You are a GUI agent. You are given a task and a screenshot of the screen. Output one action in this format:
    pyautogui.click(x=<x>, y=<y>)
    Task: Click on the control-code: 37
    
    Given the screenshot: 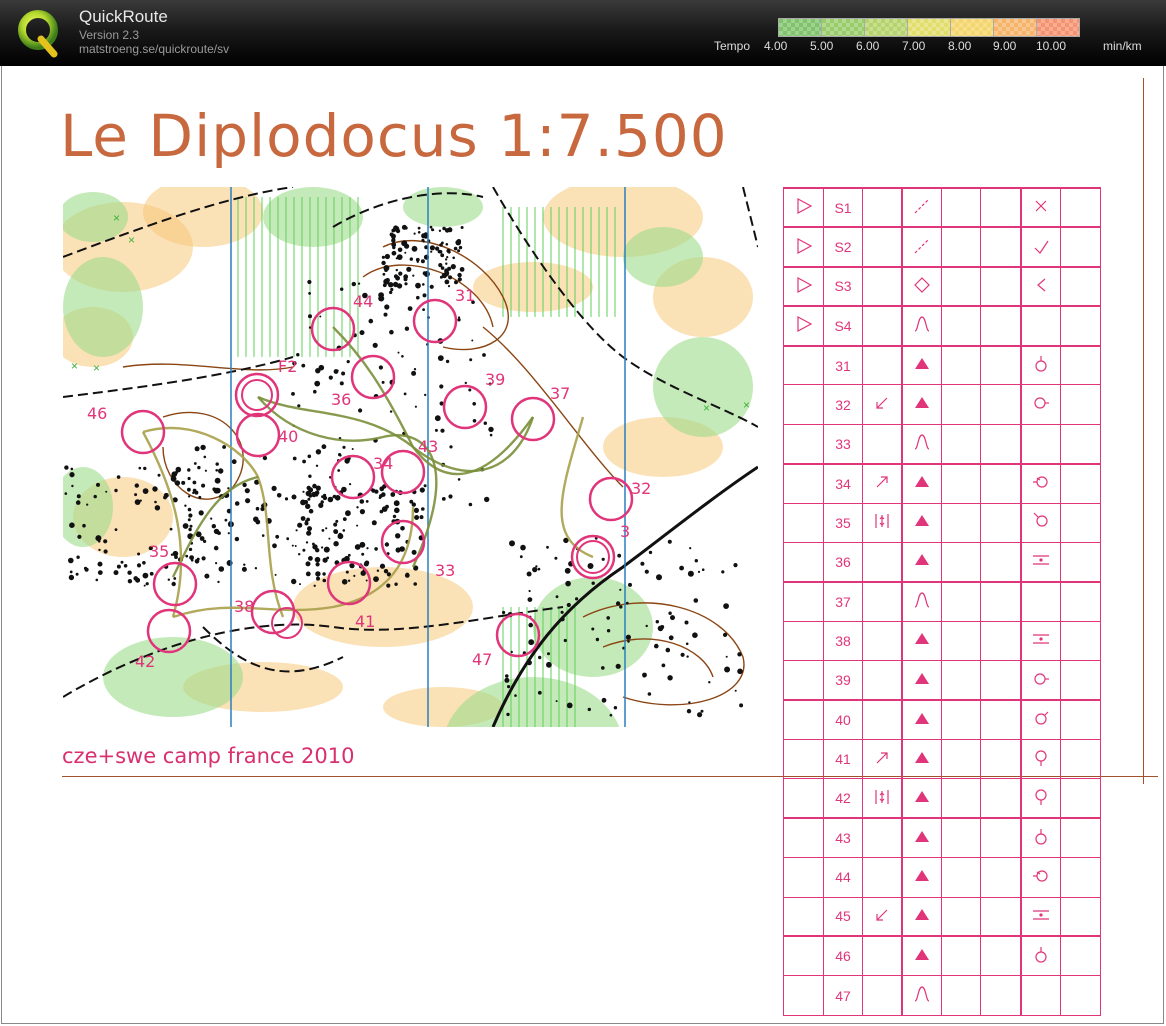 What is the action you would take?
    pyautogui.click(x=843, y=601)
    